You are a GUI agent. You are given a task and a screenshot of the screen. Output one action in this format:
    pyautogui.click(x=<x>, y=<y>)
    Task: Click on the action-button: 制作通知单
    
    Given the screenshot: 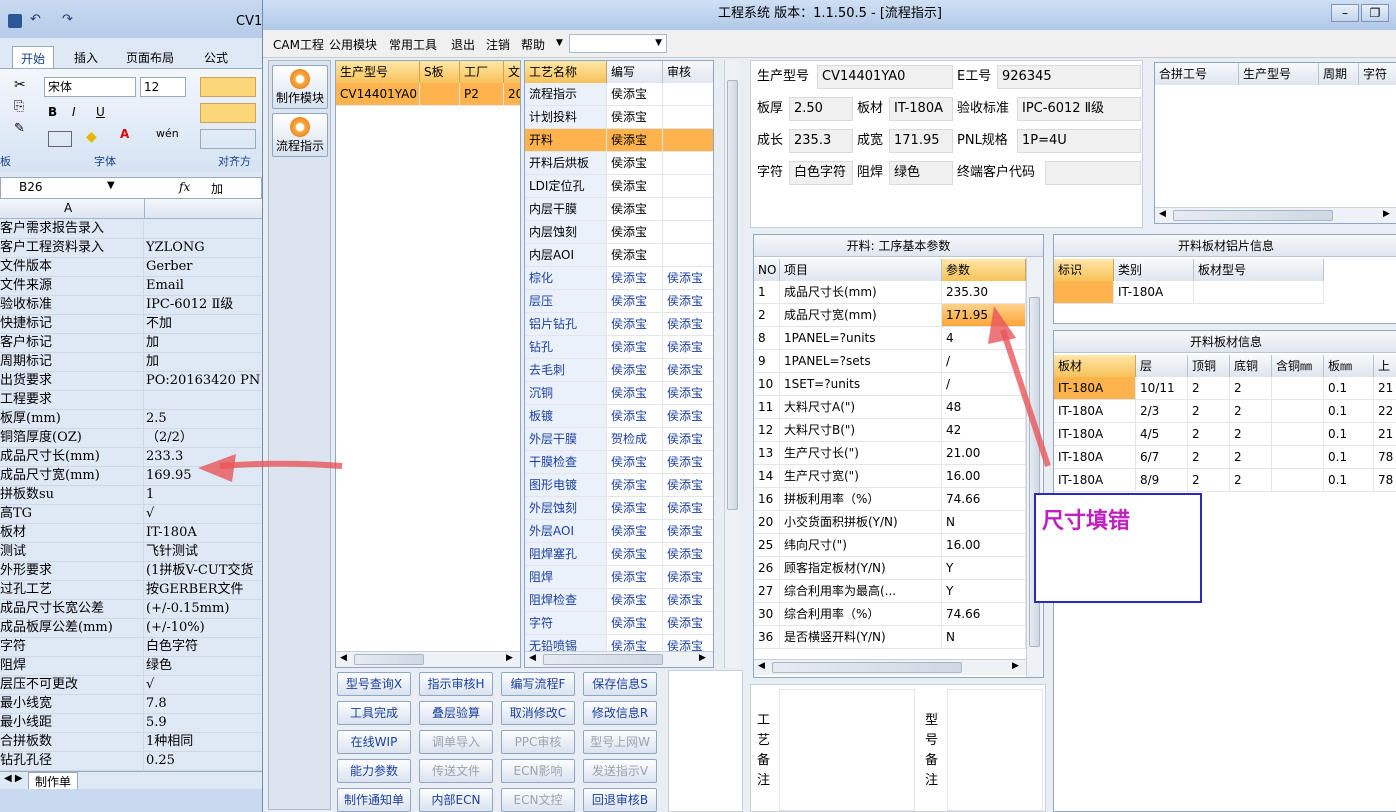 What is the action you would take?
    pyautogui.click(x=374, y=800)
    